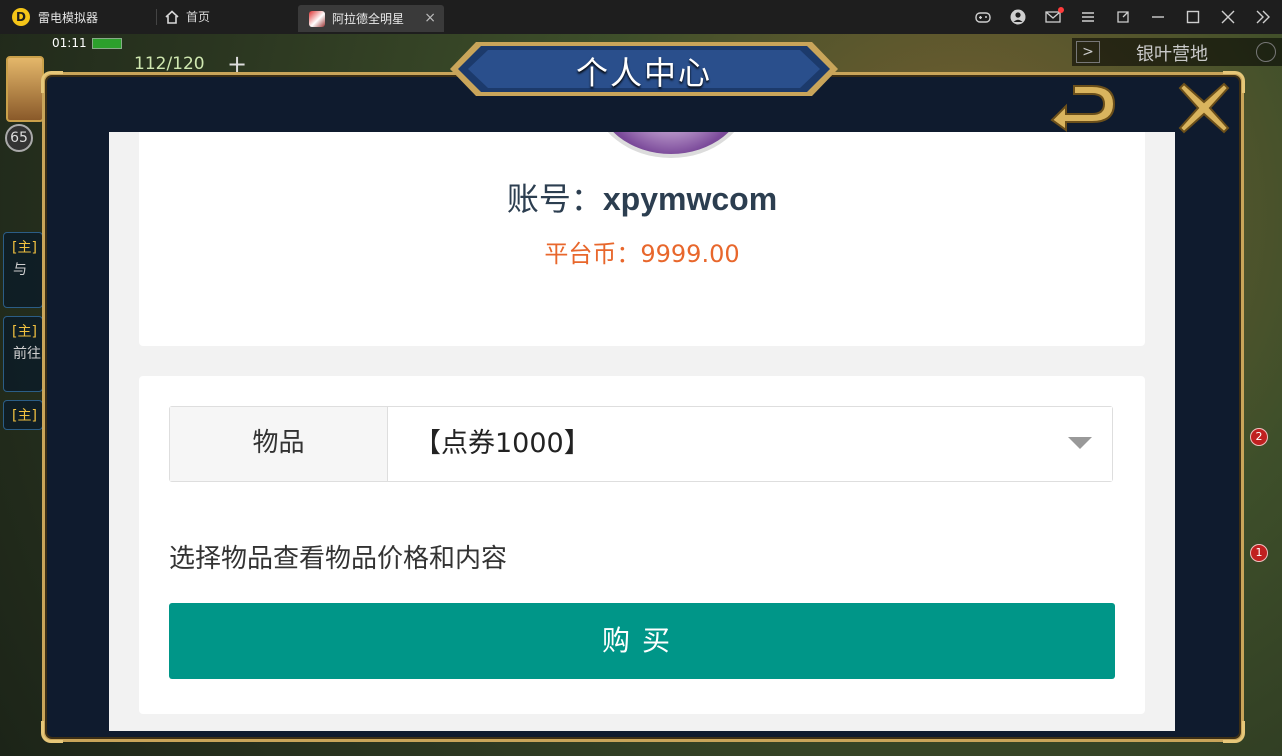 This screenshot has width=1282, height=756. Describe the element at coordinates (107, 43) in the screenshot. I see `battery-icon` at that location.